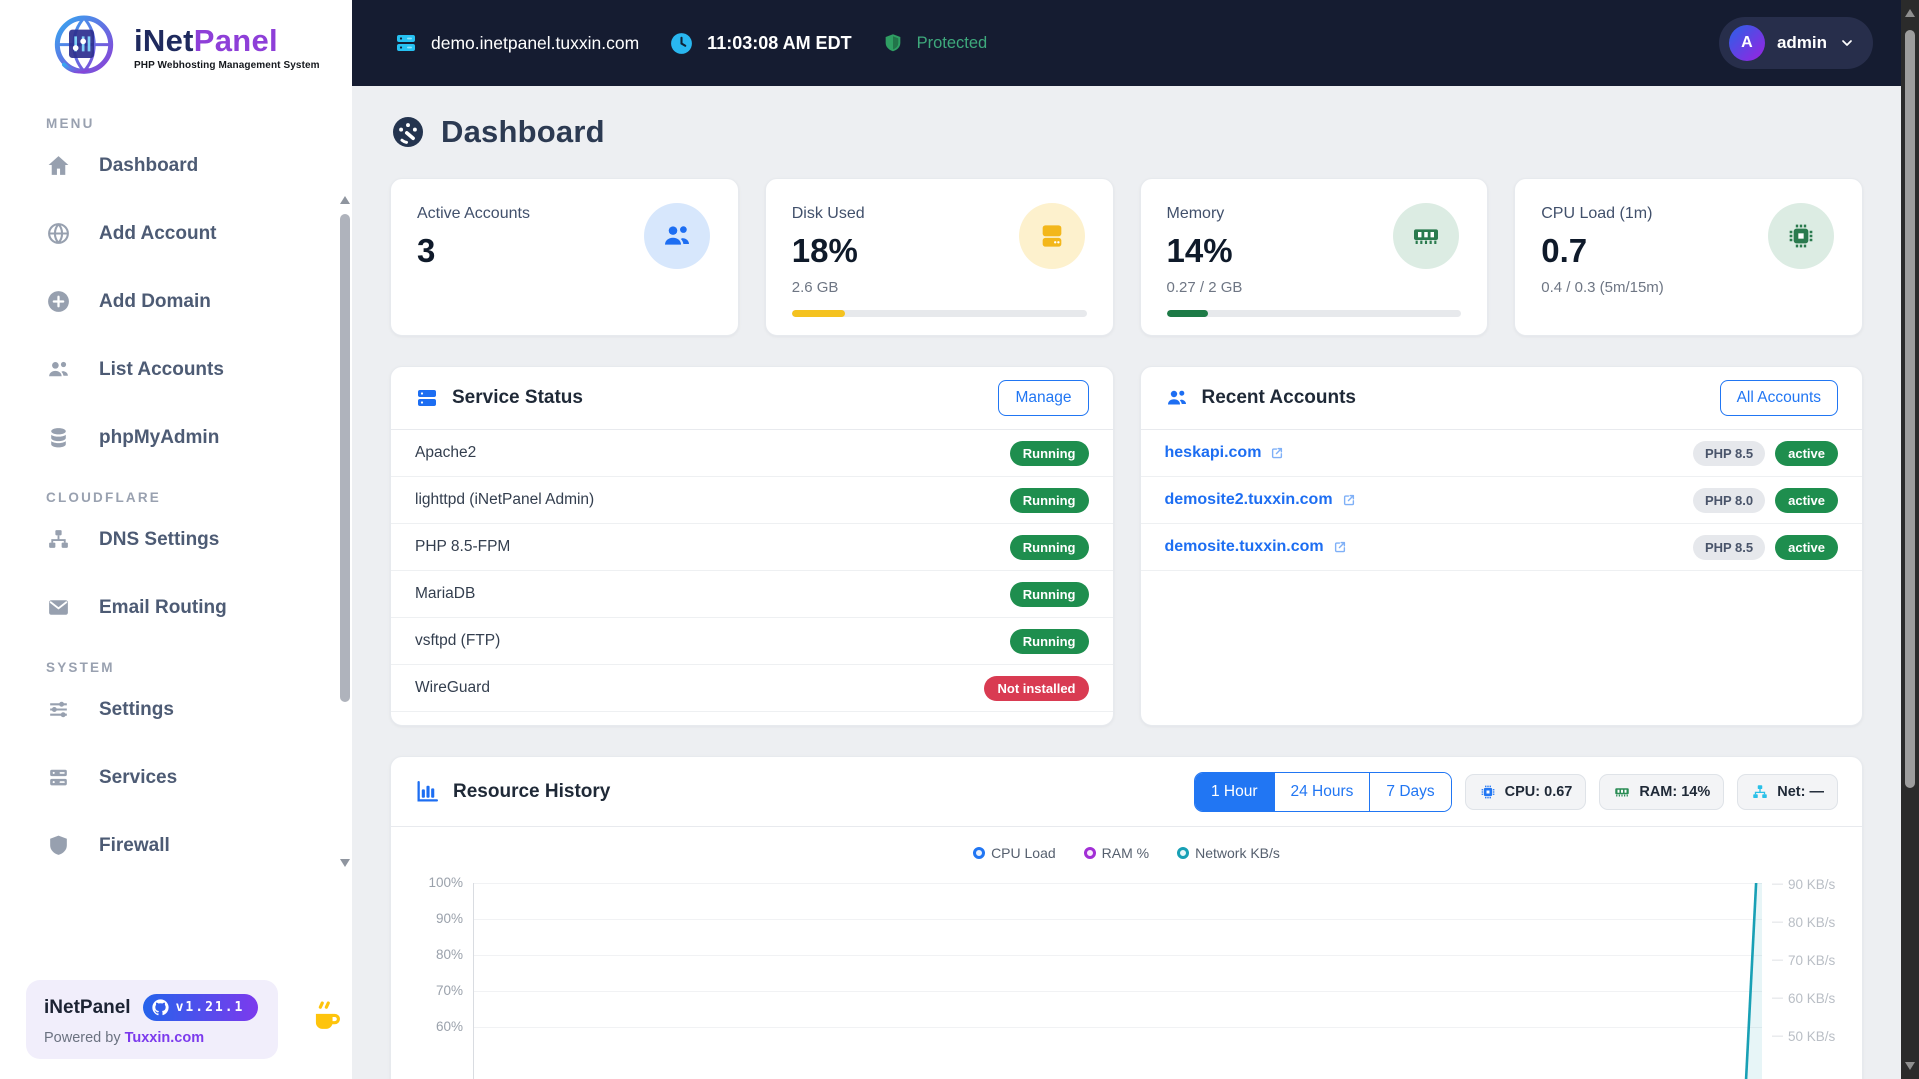 This screenshot has width=1919, height=1079. I want to click on envelope-icon, so click(58, 607).